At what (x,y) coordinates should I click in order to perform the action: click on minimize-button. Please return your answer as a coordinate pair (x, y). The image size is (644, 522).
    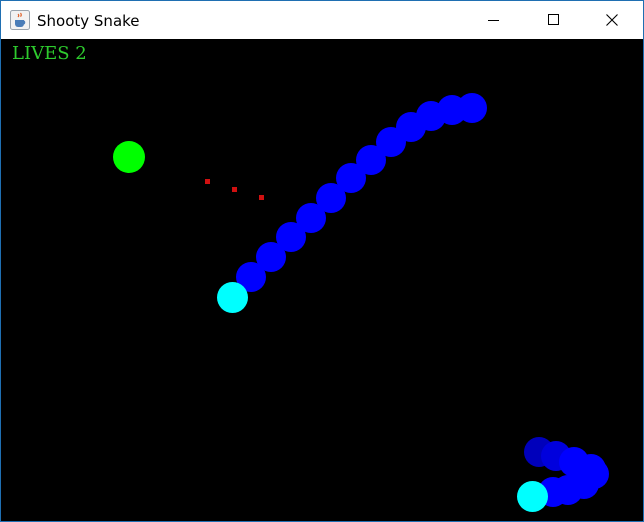
    Looking at the image, I should click on (494, 20).